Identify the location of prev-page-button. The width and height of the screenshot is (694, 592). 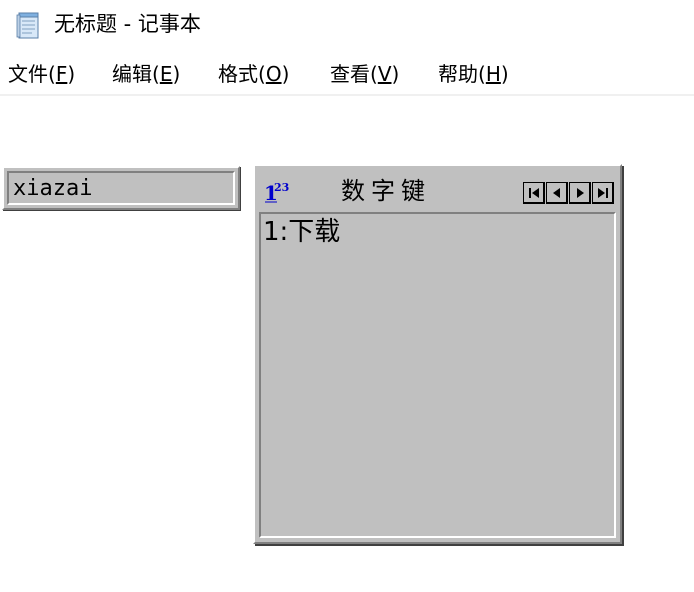
(557, 193).